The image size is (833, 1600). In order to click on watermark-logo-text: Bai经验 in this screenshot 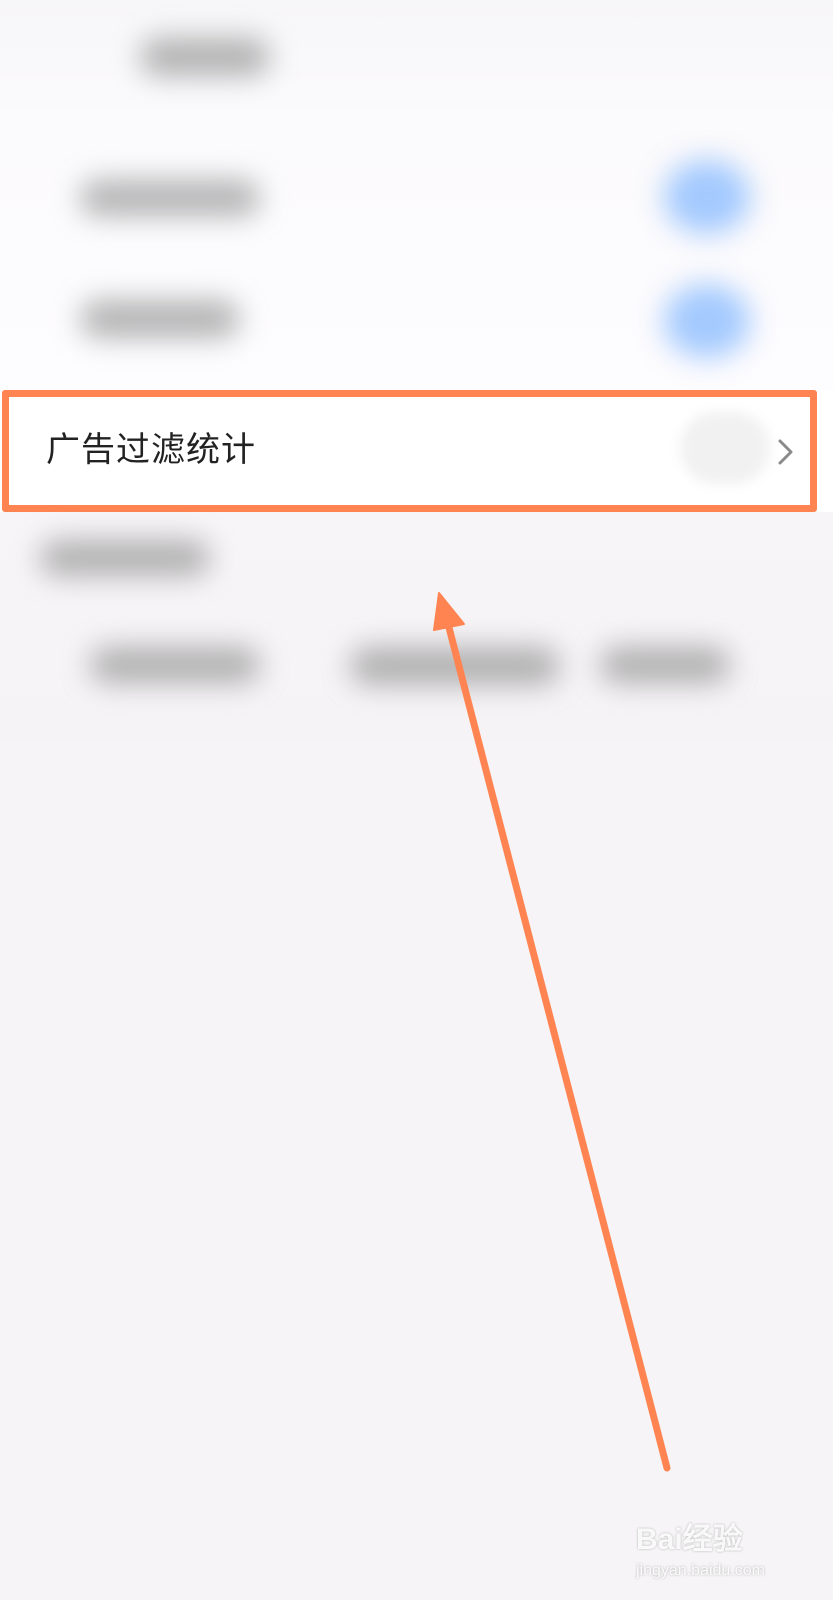, I will do `click(689, 1539)`.